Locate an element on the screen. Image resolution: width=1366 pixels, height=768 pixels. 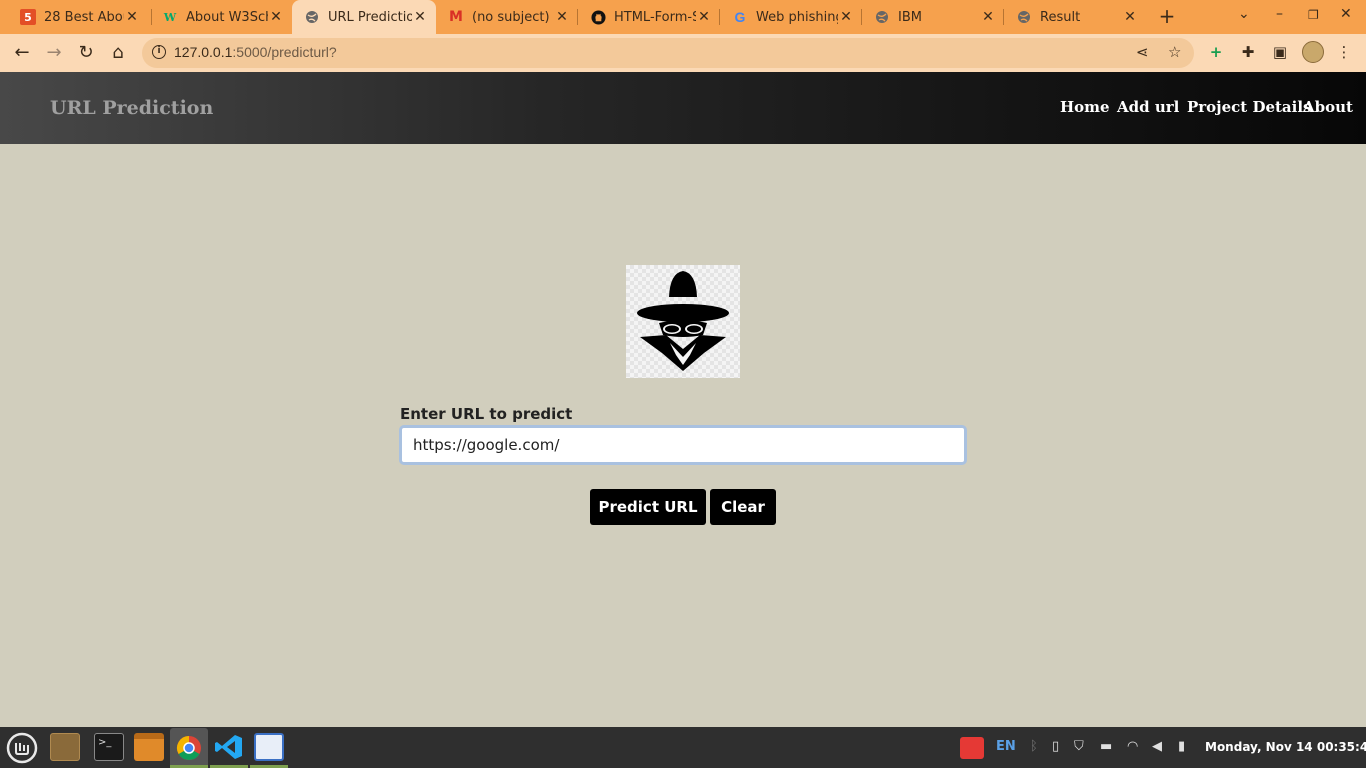
predict-url-button: Predict URL is located at coordinates (648, 507).